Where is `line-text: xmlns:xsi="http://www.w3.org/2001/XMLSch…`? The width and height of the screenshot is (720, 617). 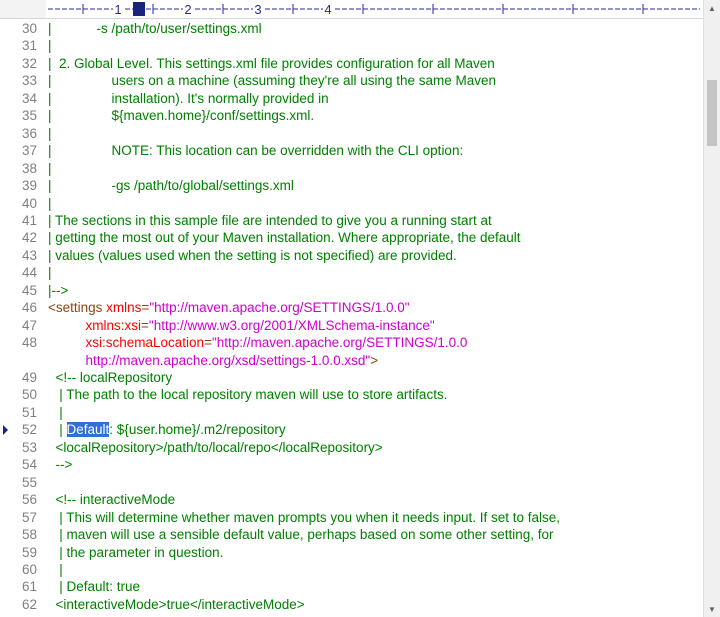 line-text: xmlns:xsi="http://www.w3.org/2001/XMLSch… is located at coordinates (241, 325).